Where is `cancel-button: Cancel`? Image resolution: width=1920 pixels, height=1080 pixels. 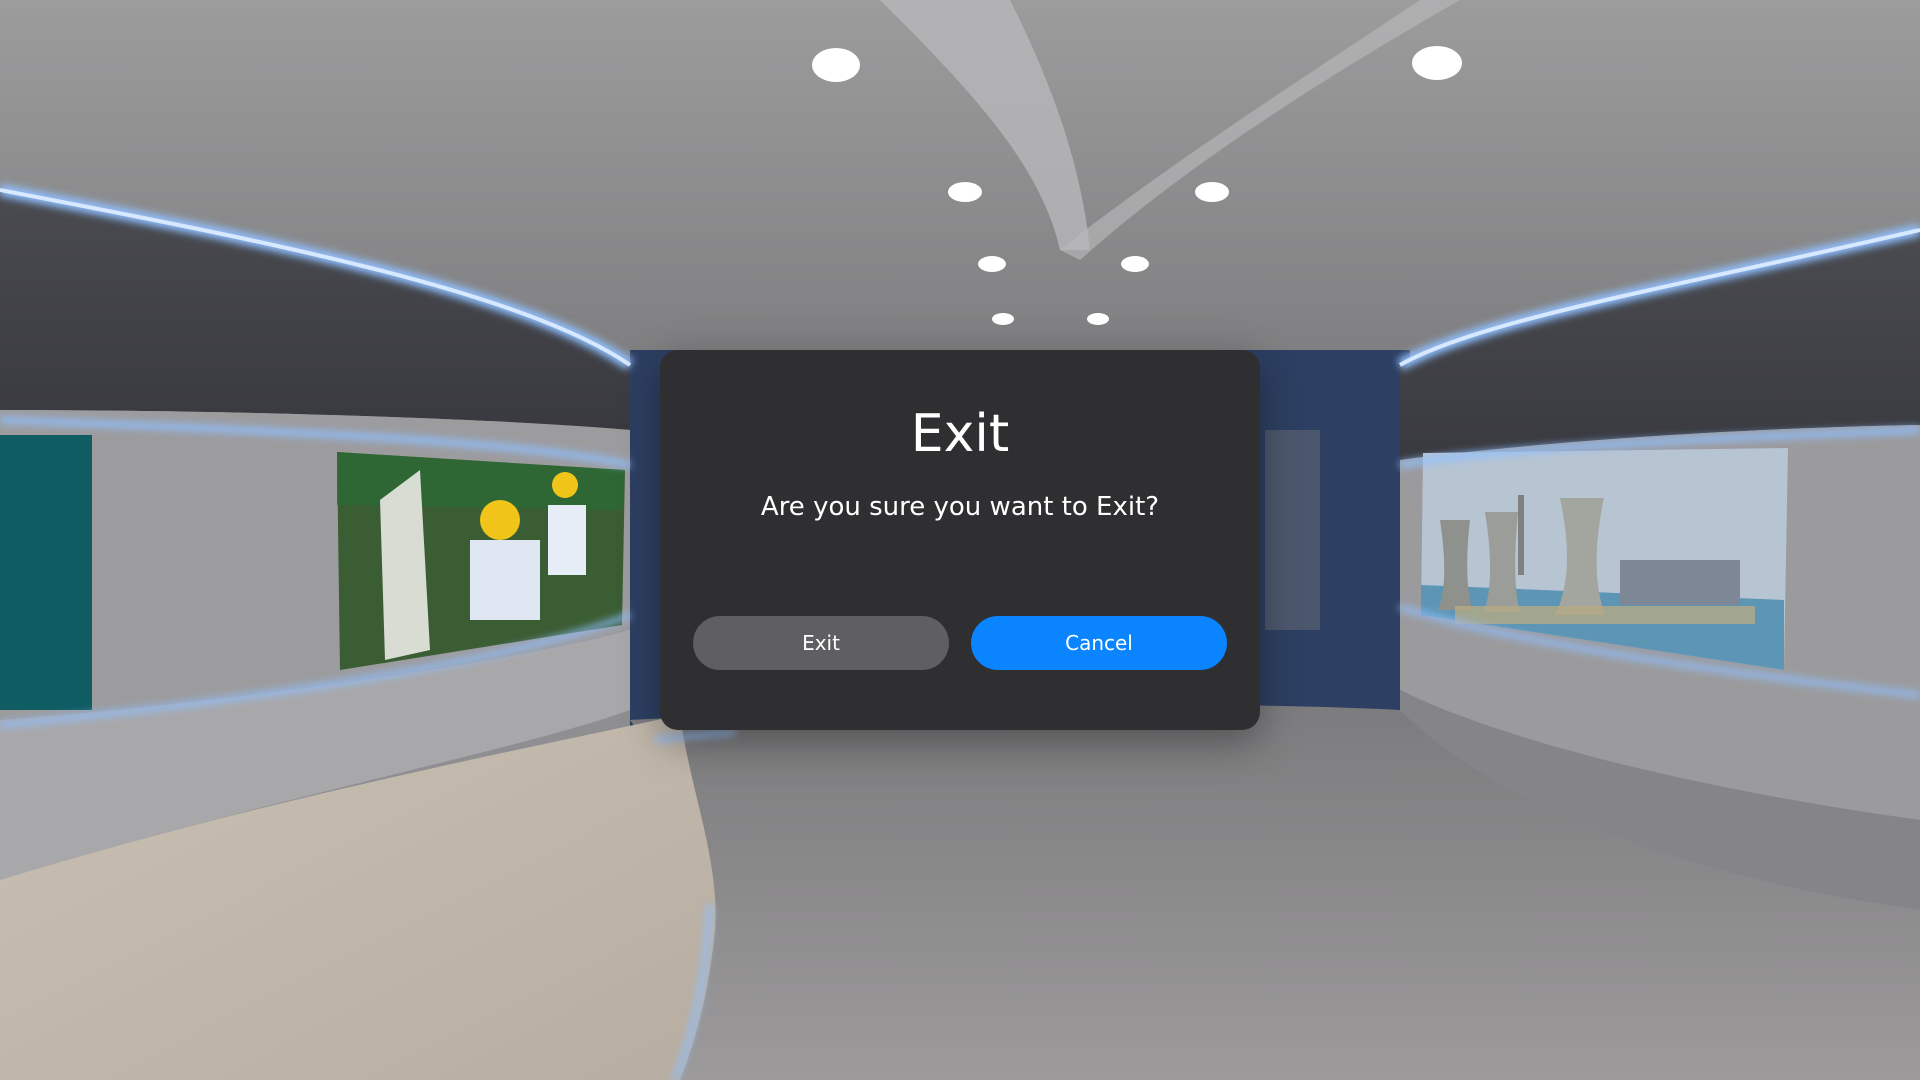 cancel-button: Cancel is located at coordinates (1099, 643).